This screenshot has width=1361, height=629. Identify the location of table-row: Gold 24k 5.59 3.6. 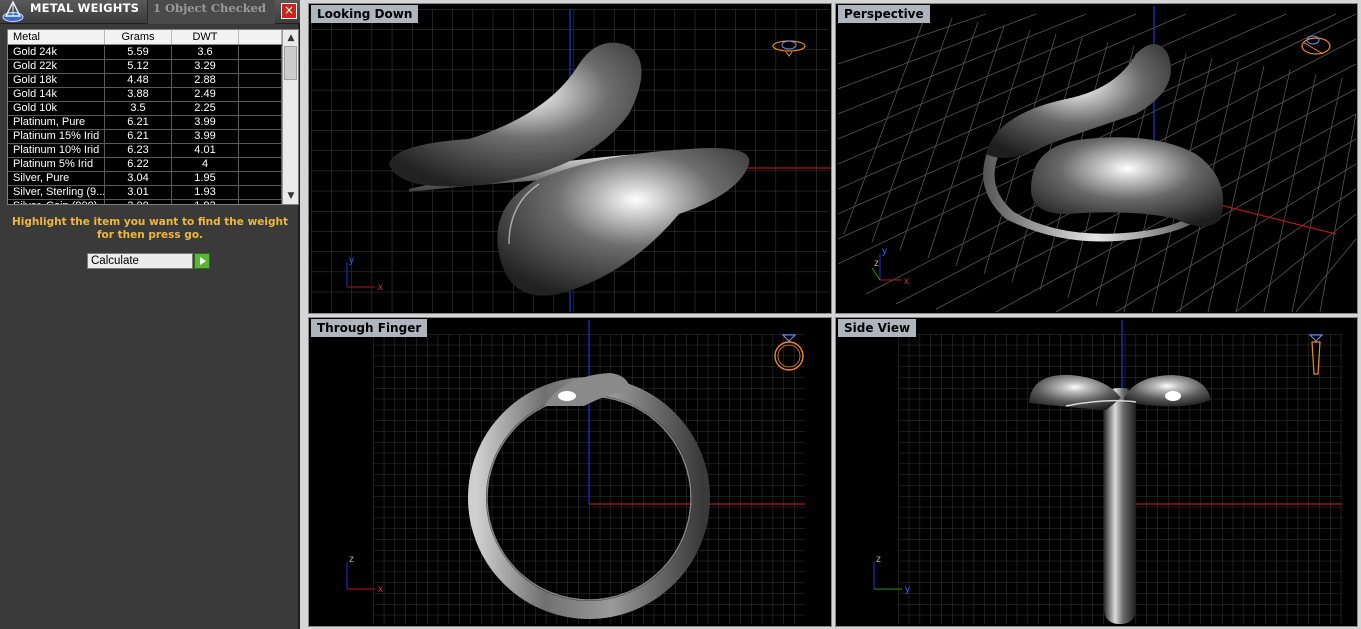
(145, 53).